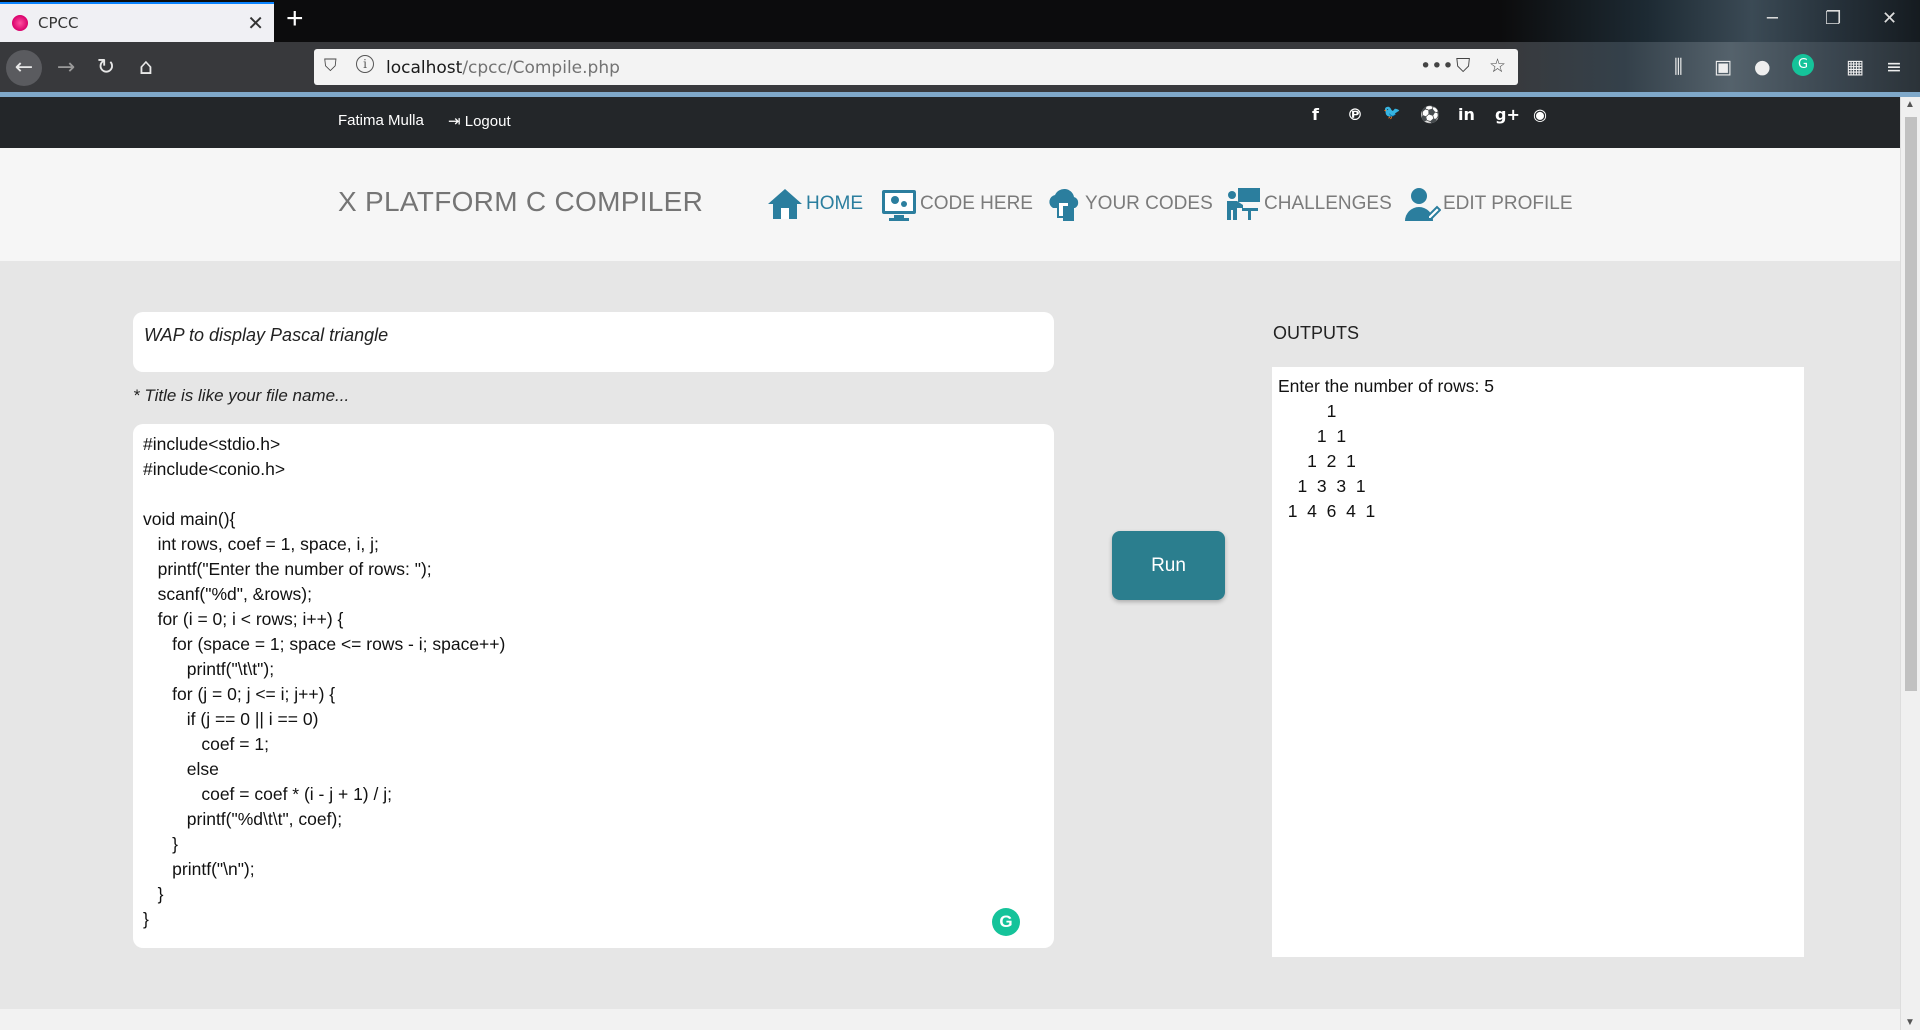  Describe the element at coordinates (1328, 203) in the screenshot. I see `nav-challenges-label: CHALLENGES` at that location.